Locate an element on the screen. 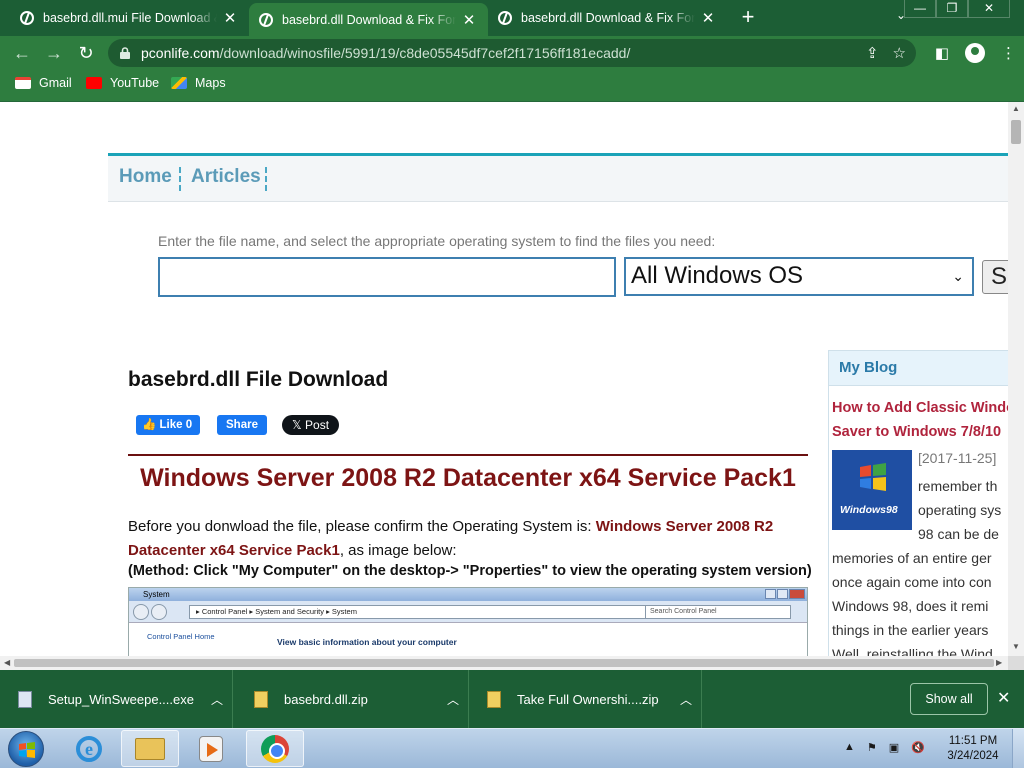 This screenshot has height=768, width=1024. excerpt-line: 98 can be de is located at coordinates (958, 534).